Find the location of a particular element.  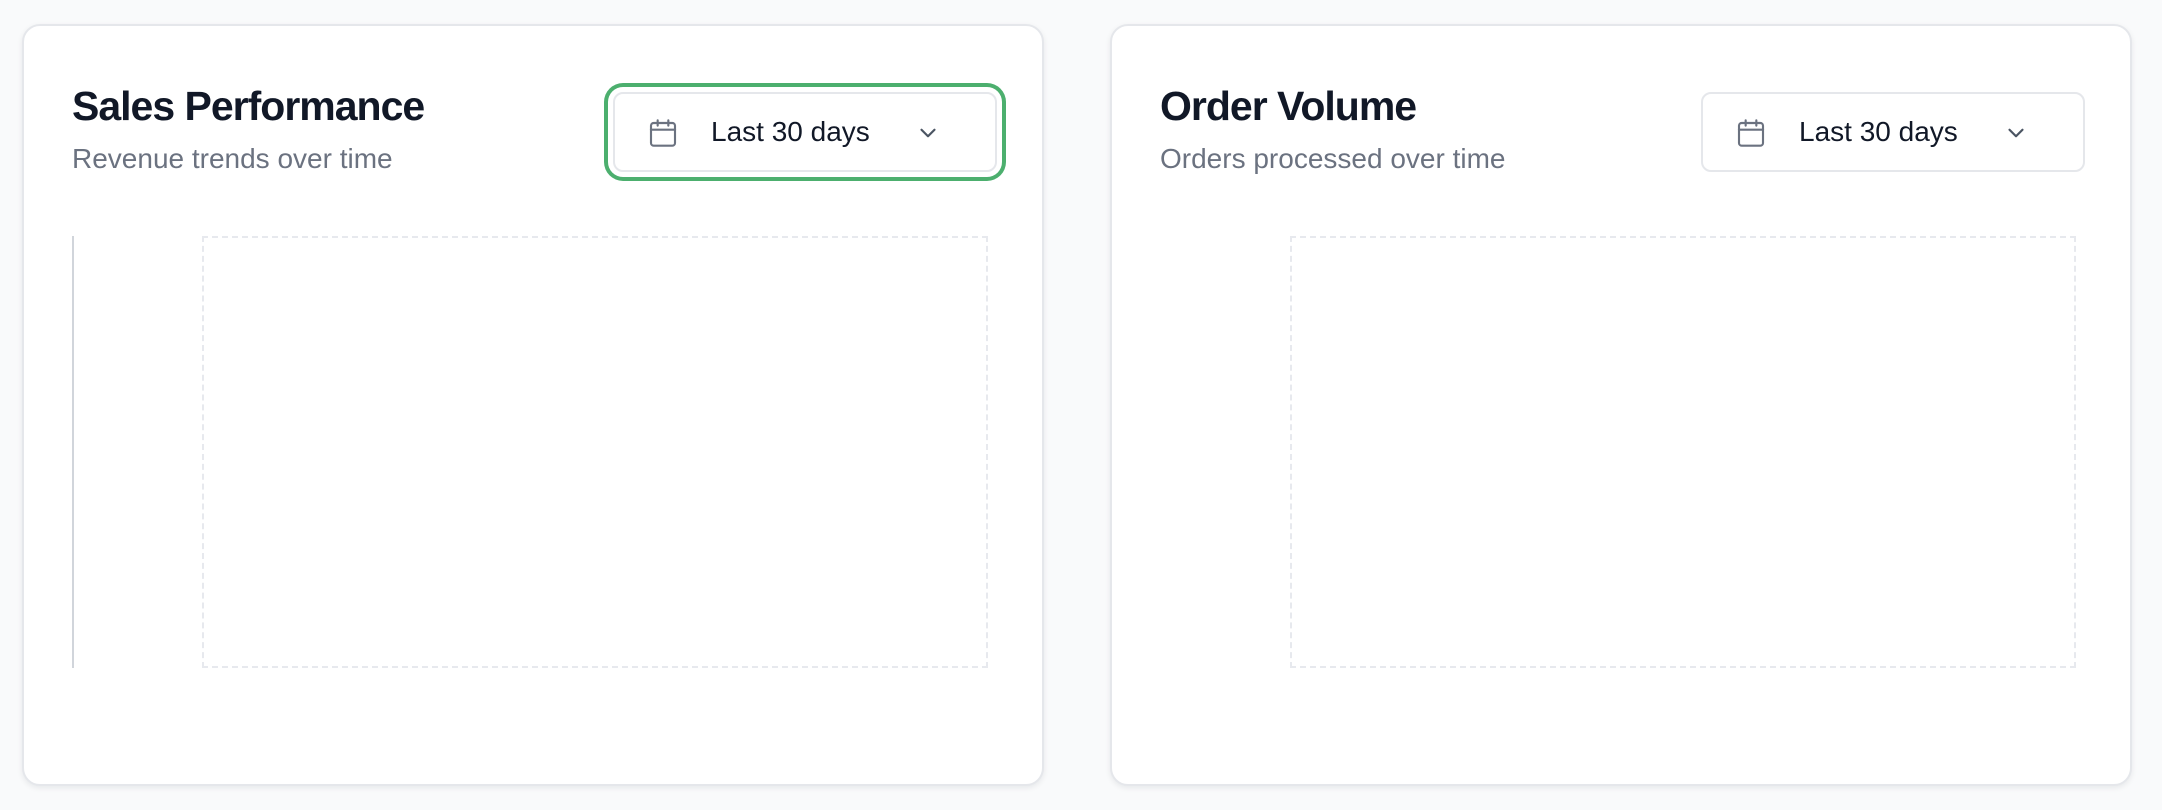

card-subtitle: Revenue trends over time is located at coordinates (232, 158).